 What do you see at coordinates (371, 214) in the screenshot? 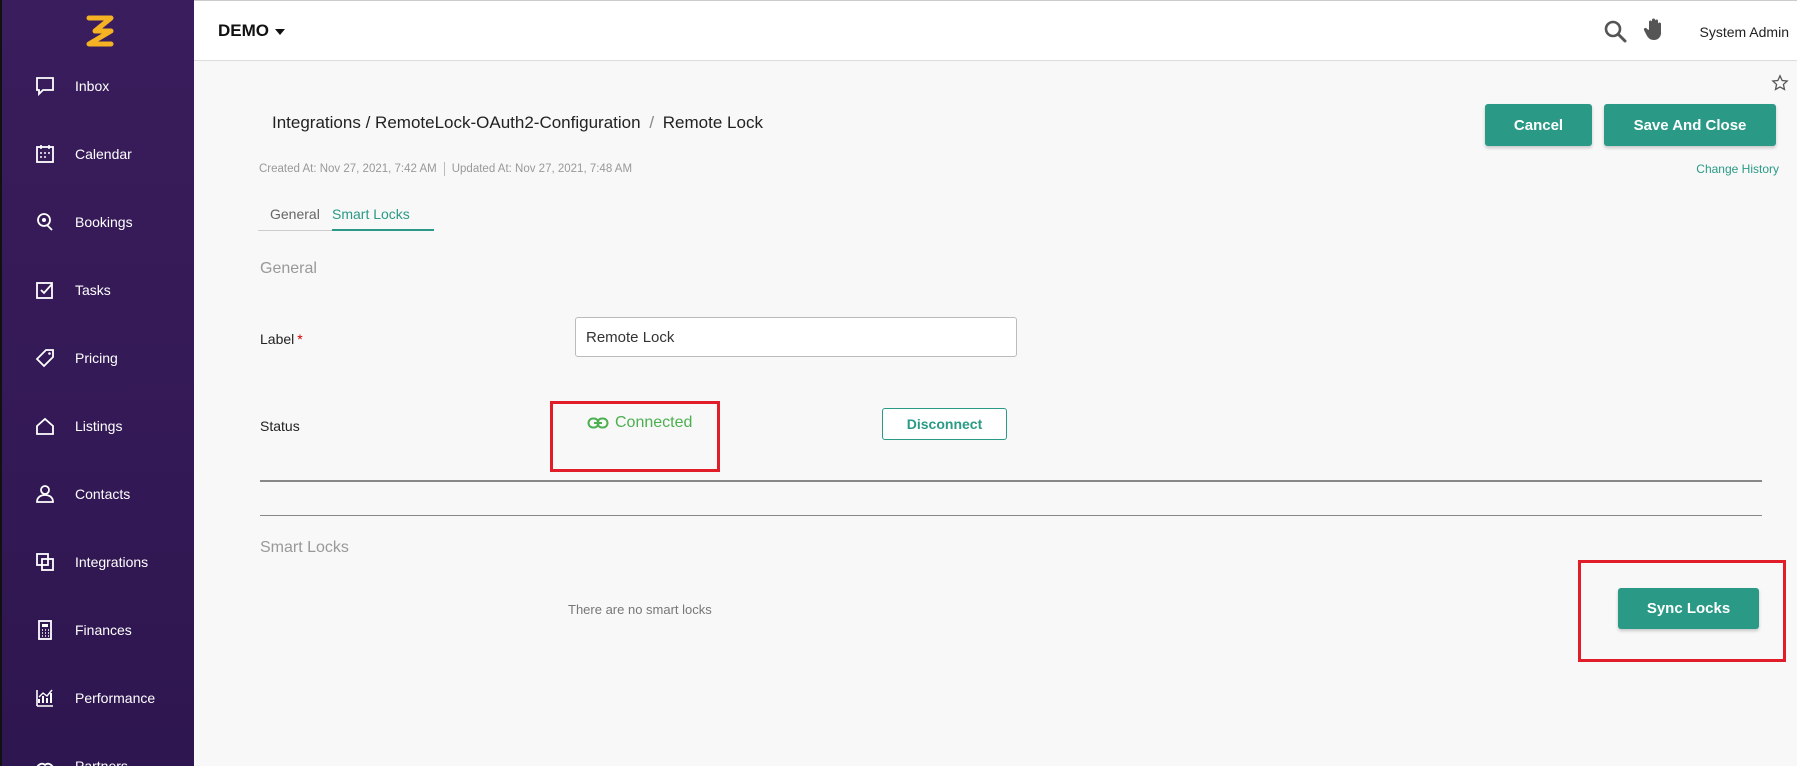
I see `tab-smart-locks: Smart Locks` at bounding box center [371, 214].